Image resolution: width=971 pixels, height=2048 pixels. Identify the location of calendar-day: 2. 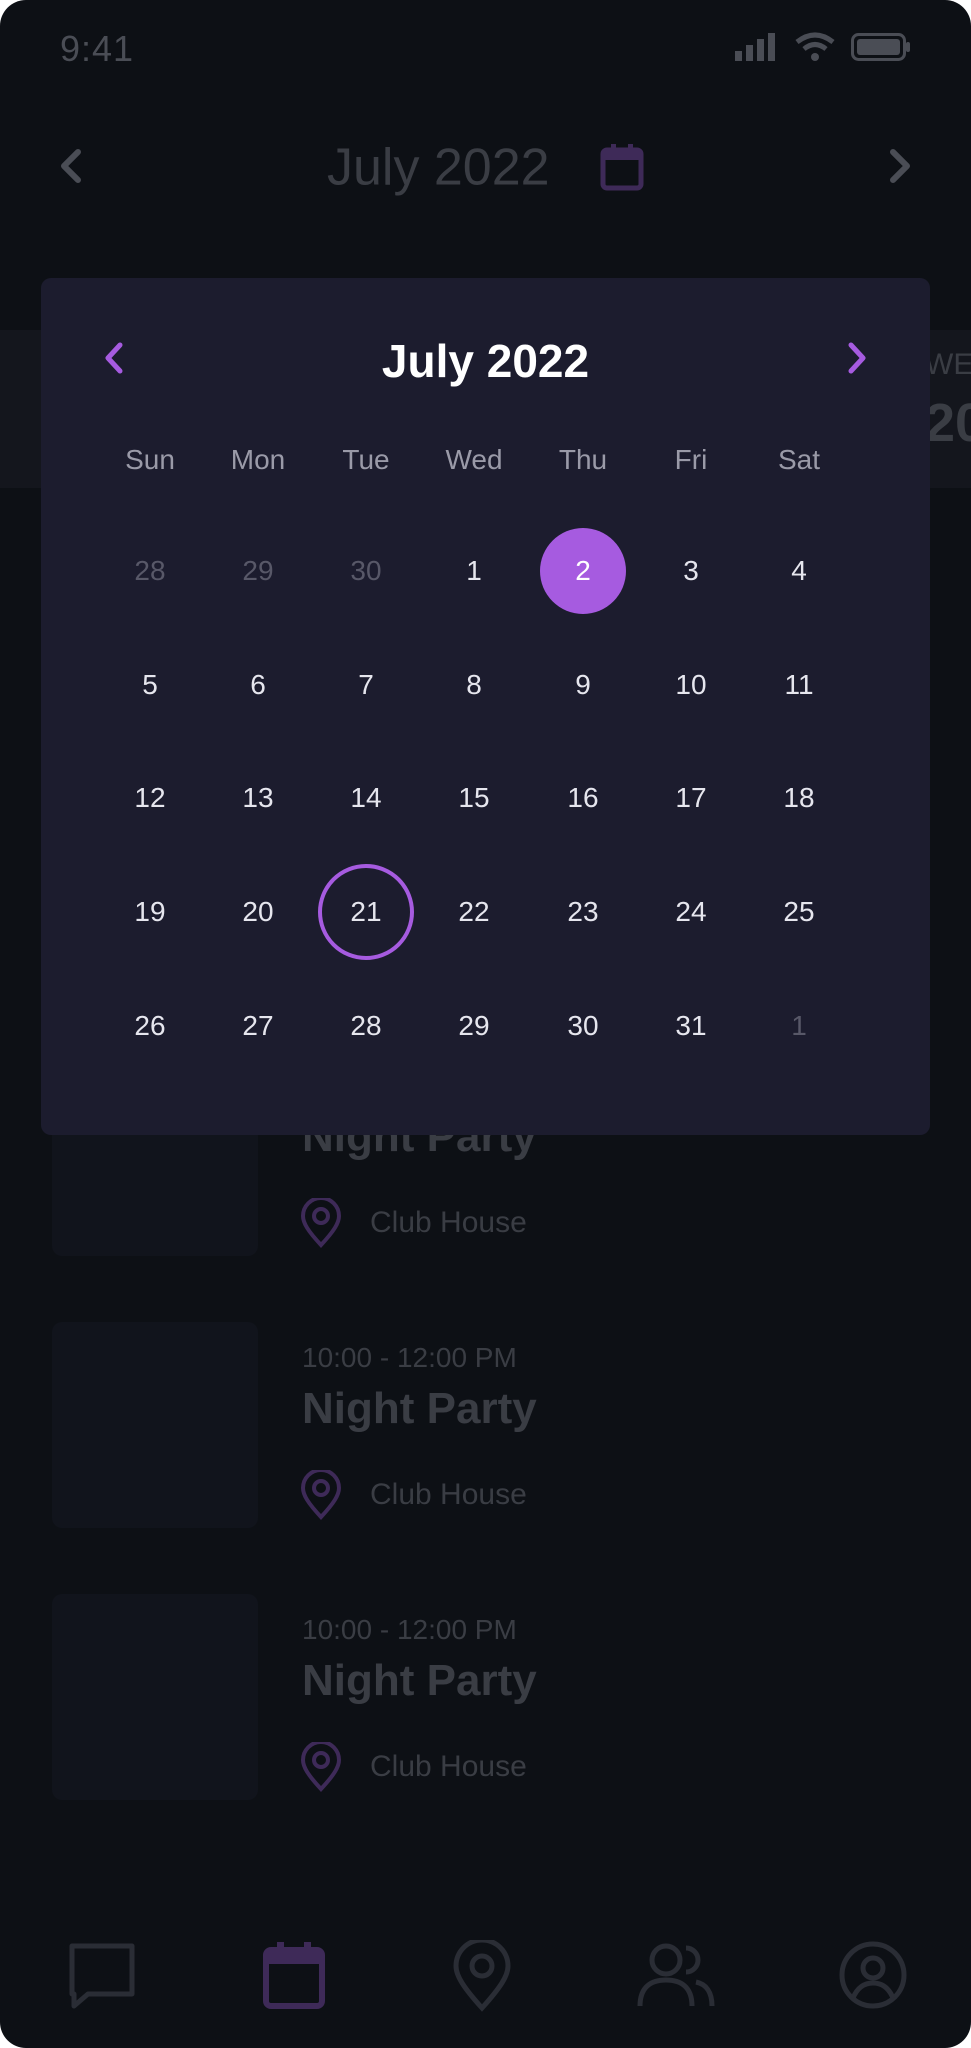
(583, 571).